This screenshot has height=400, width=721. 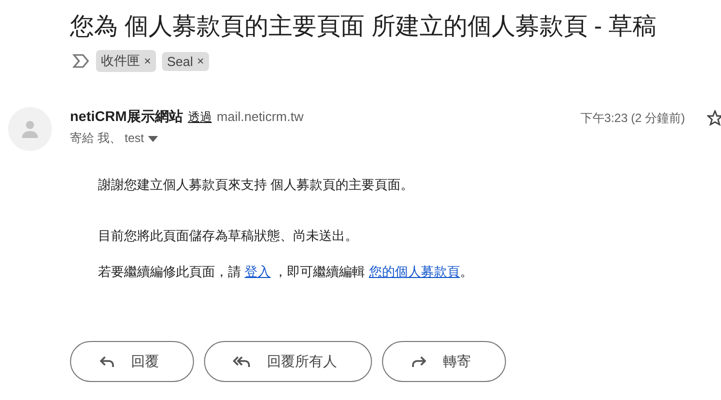 I want to click on sender-domain: mail.neticrm.tw, so click(x=260, y=116).